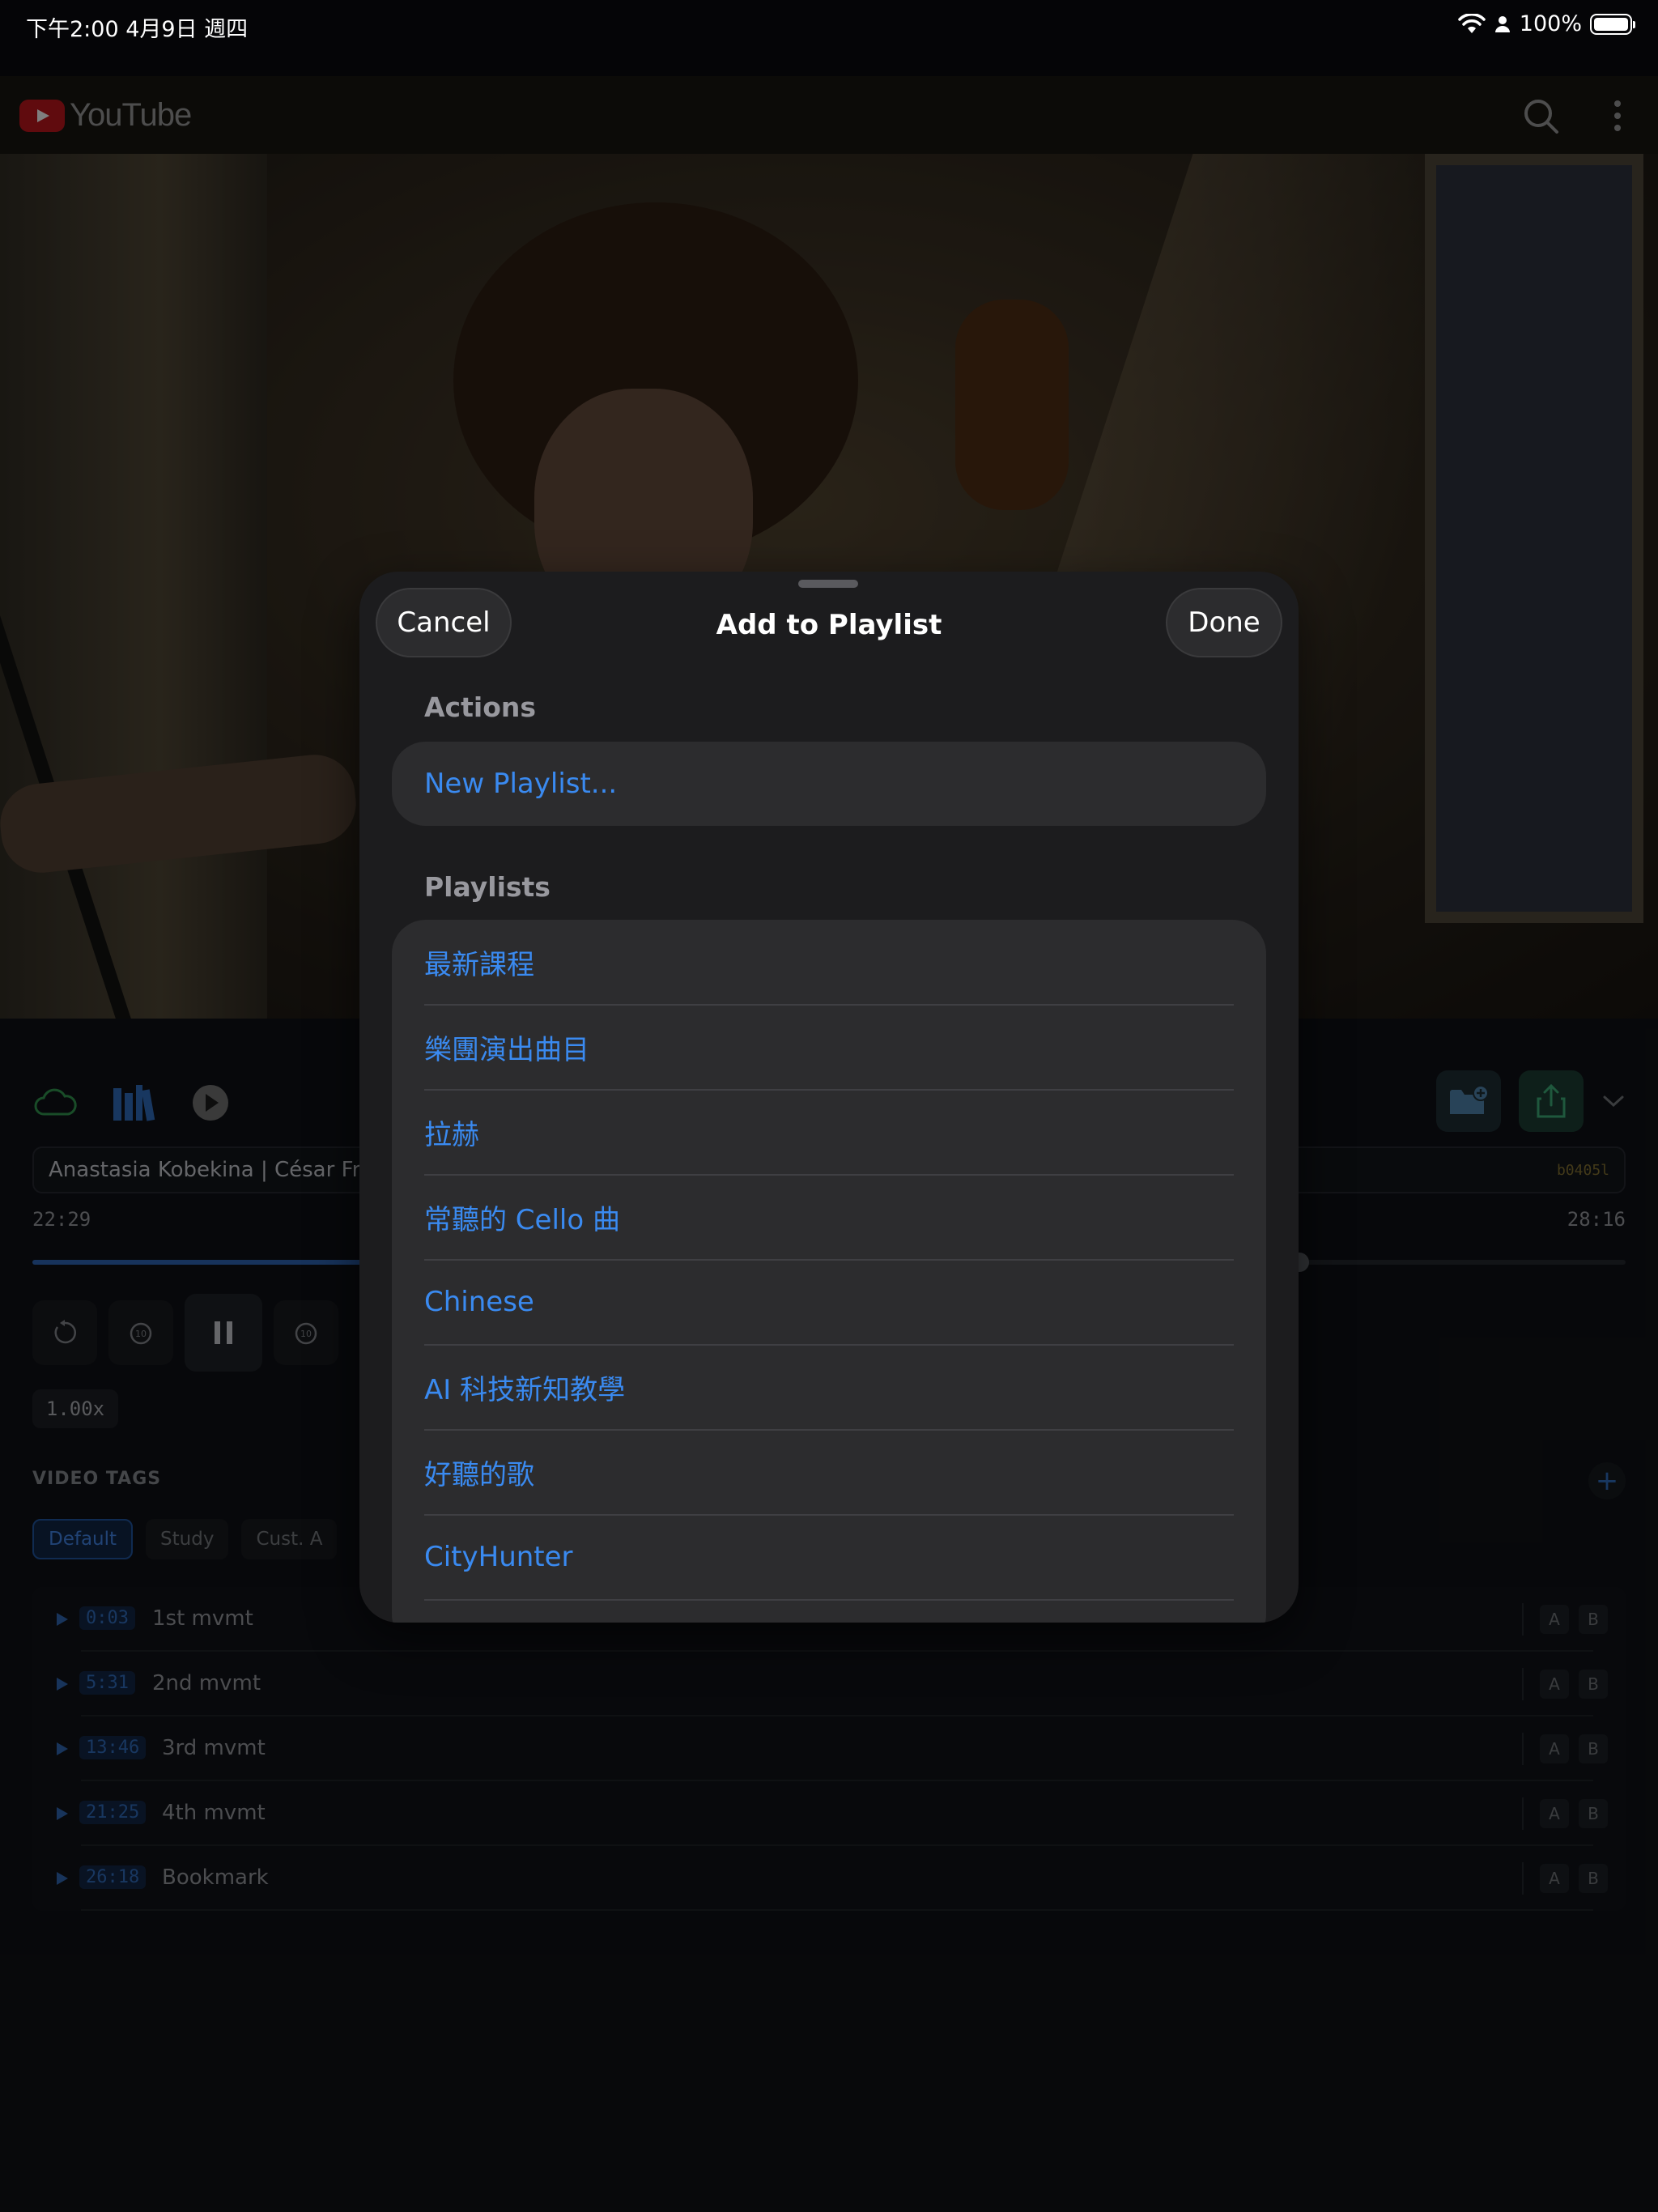 This screenshot has height=2212, width=1658. What do you see at coordinates (524, 1387) in the screenshot?
I see `playlist-item: AI 科技新知教學` at bounding box center [524, 1387].